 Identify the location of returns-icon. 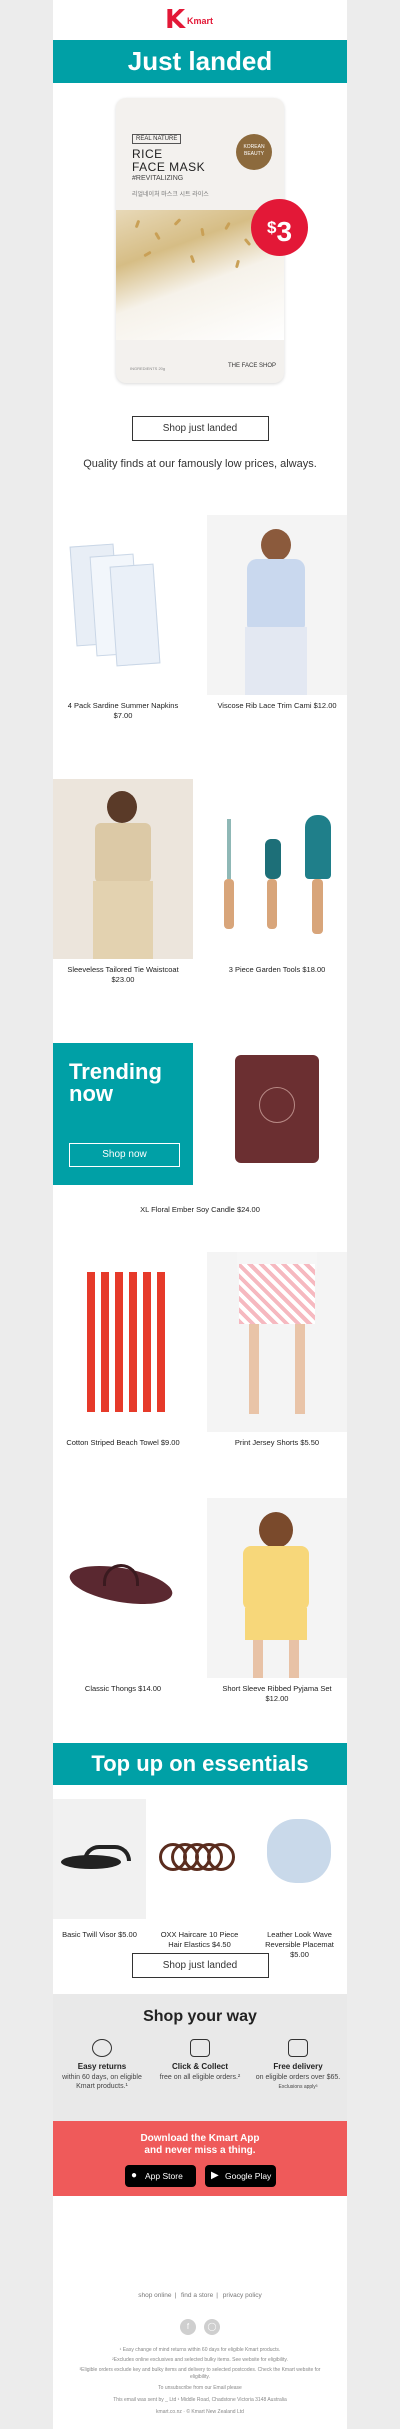
(102, 2048).